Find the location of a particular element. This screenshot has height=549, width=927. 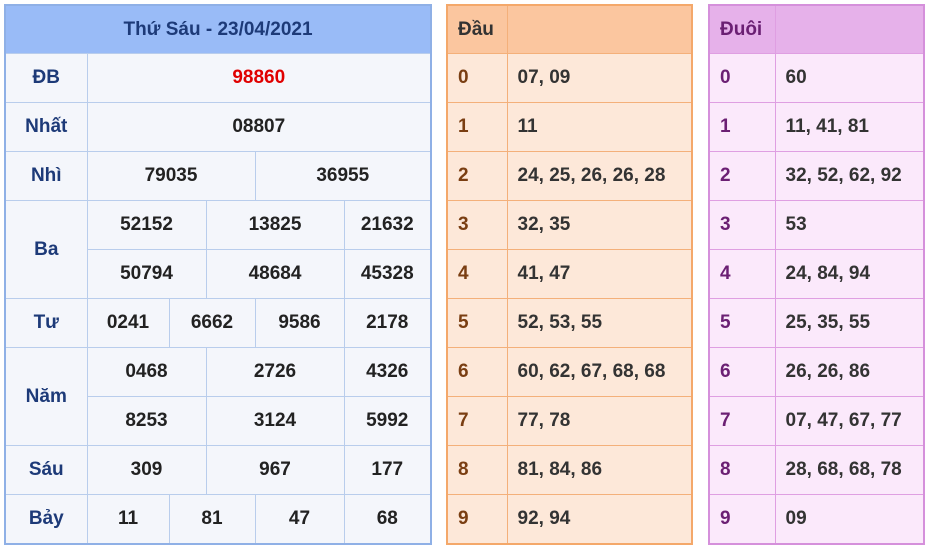

duoi-header: Đuôi is located at coordinates (742, 29).